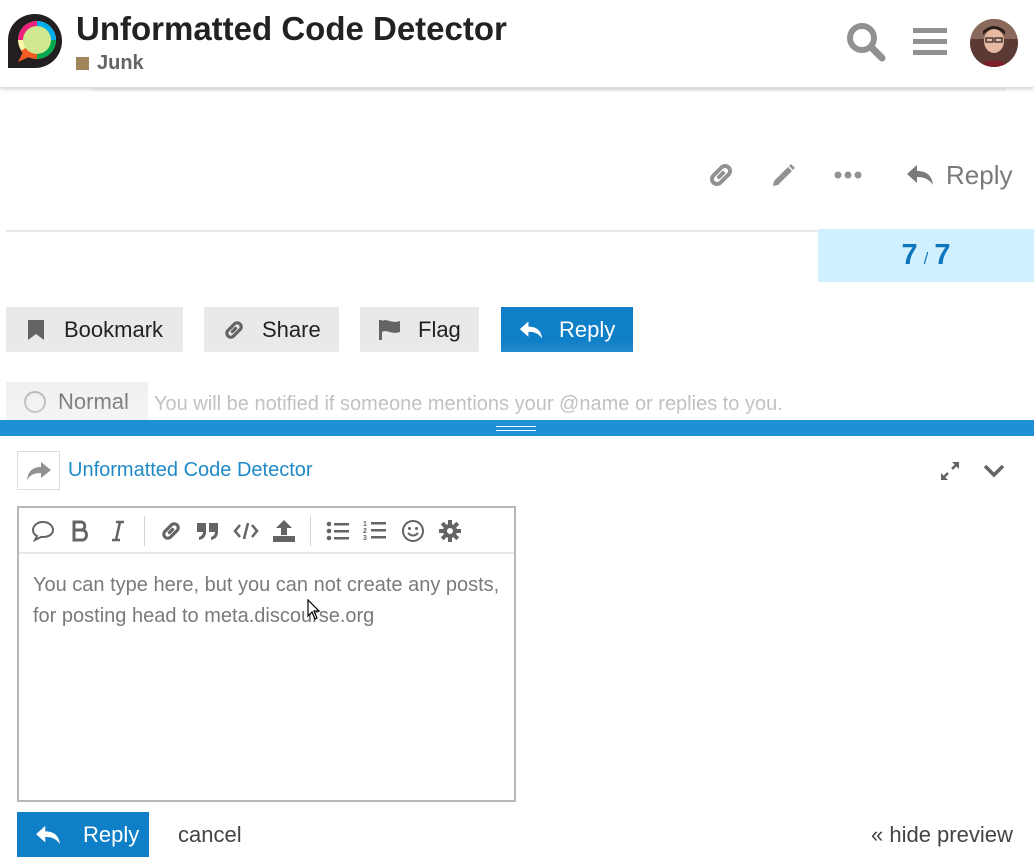 The width and height of the screenshot is (1034, 866). I want to click on chevron-down-icon, so click(994, 471).